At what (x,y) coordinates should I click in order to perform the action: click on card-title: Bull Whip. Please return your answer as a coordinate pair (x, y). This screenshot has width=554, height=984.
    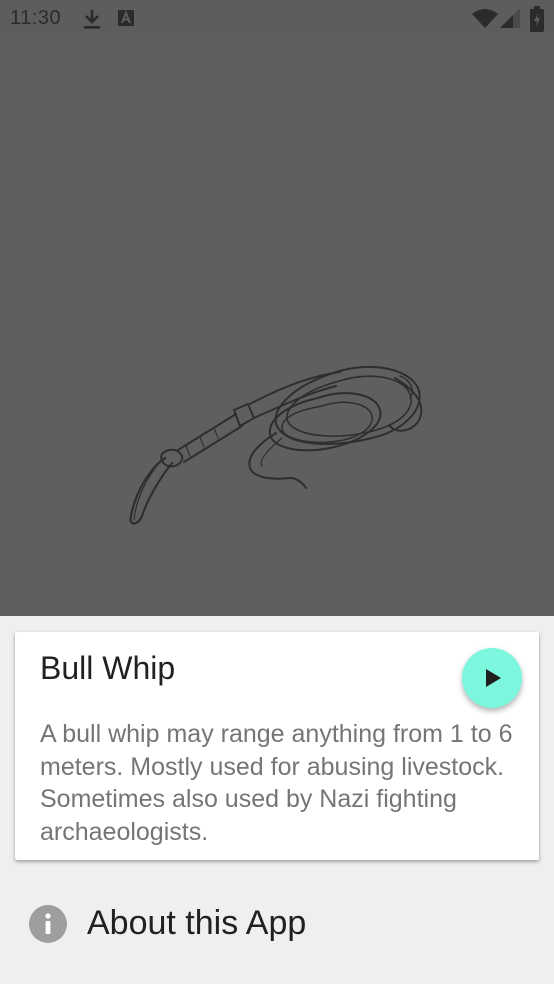
    Looking at the image, I should click on (108, 668).